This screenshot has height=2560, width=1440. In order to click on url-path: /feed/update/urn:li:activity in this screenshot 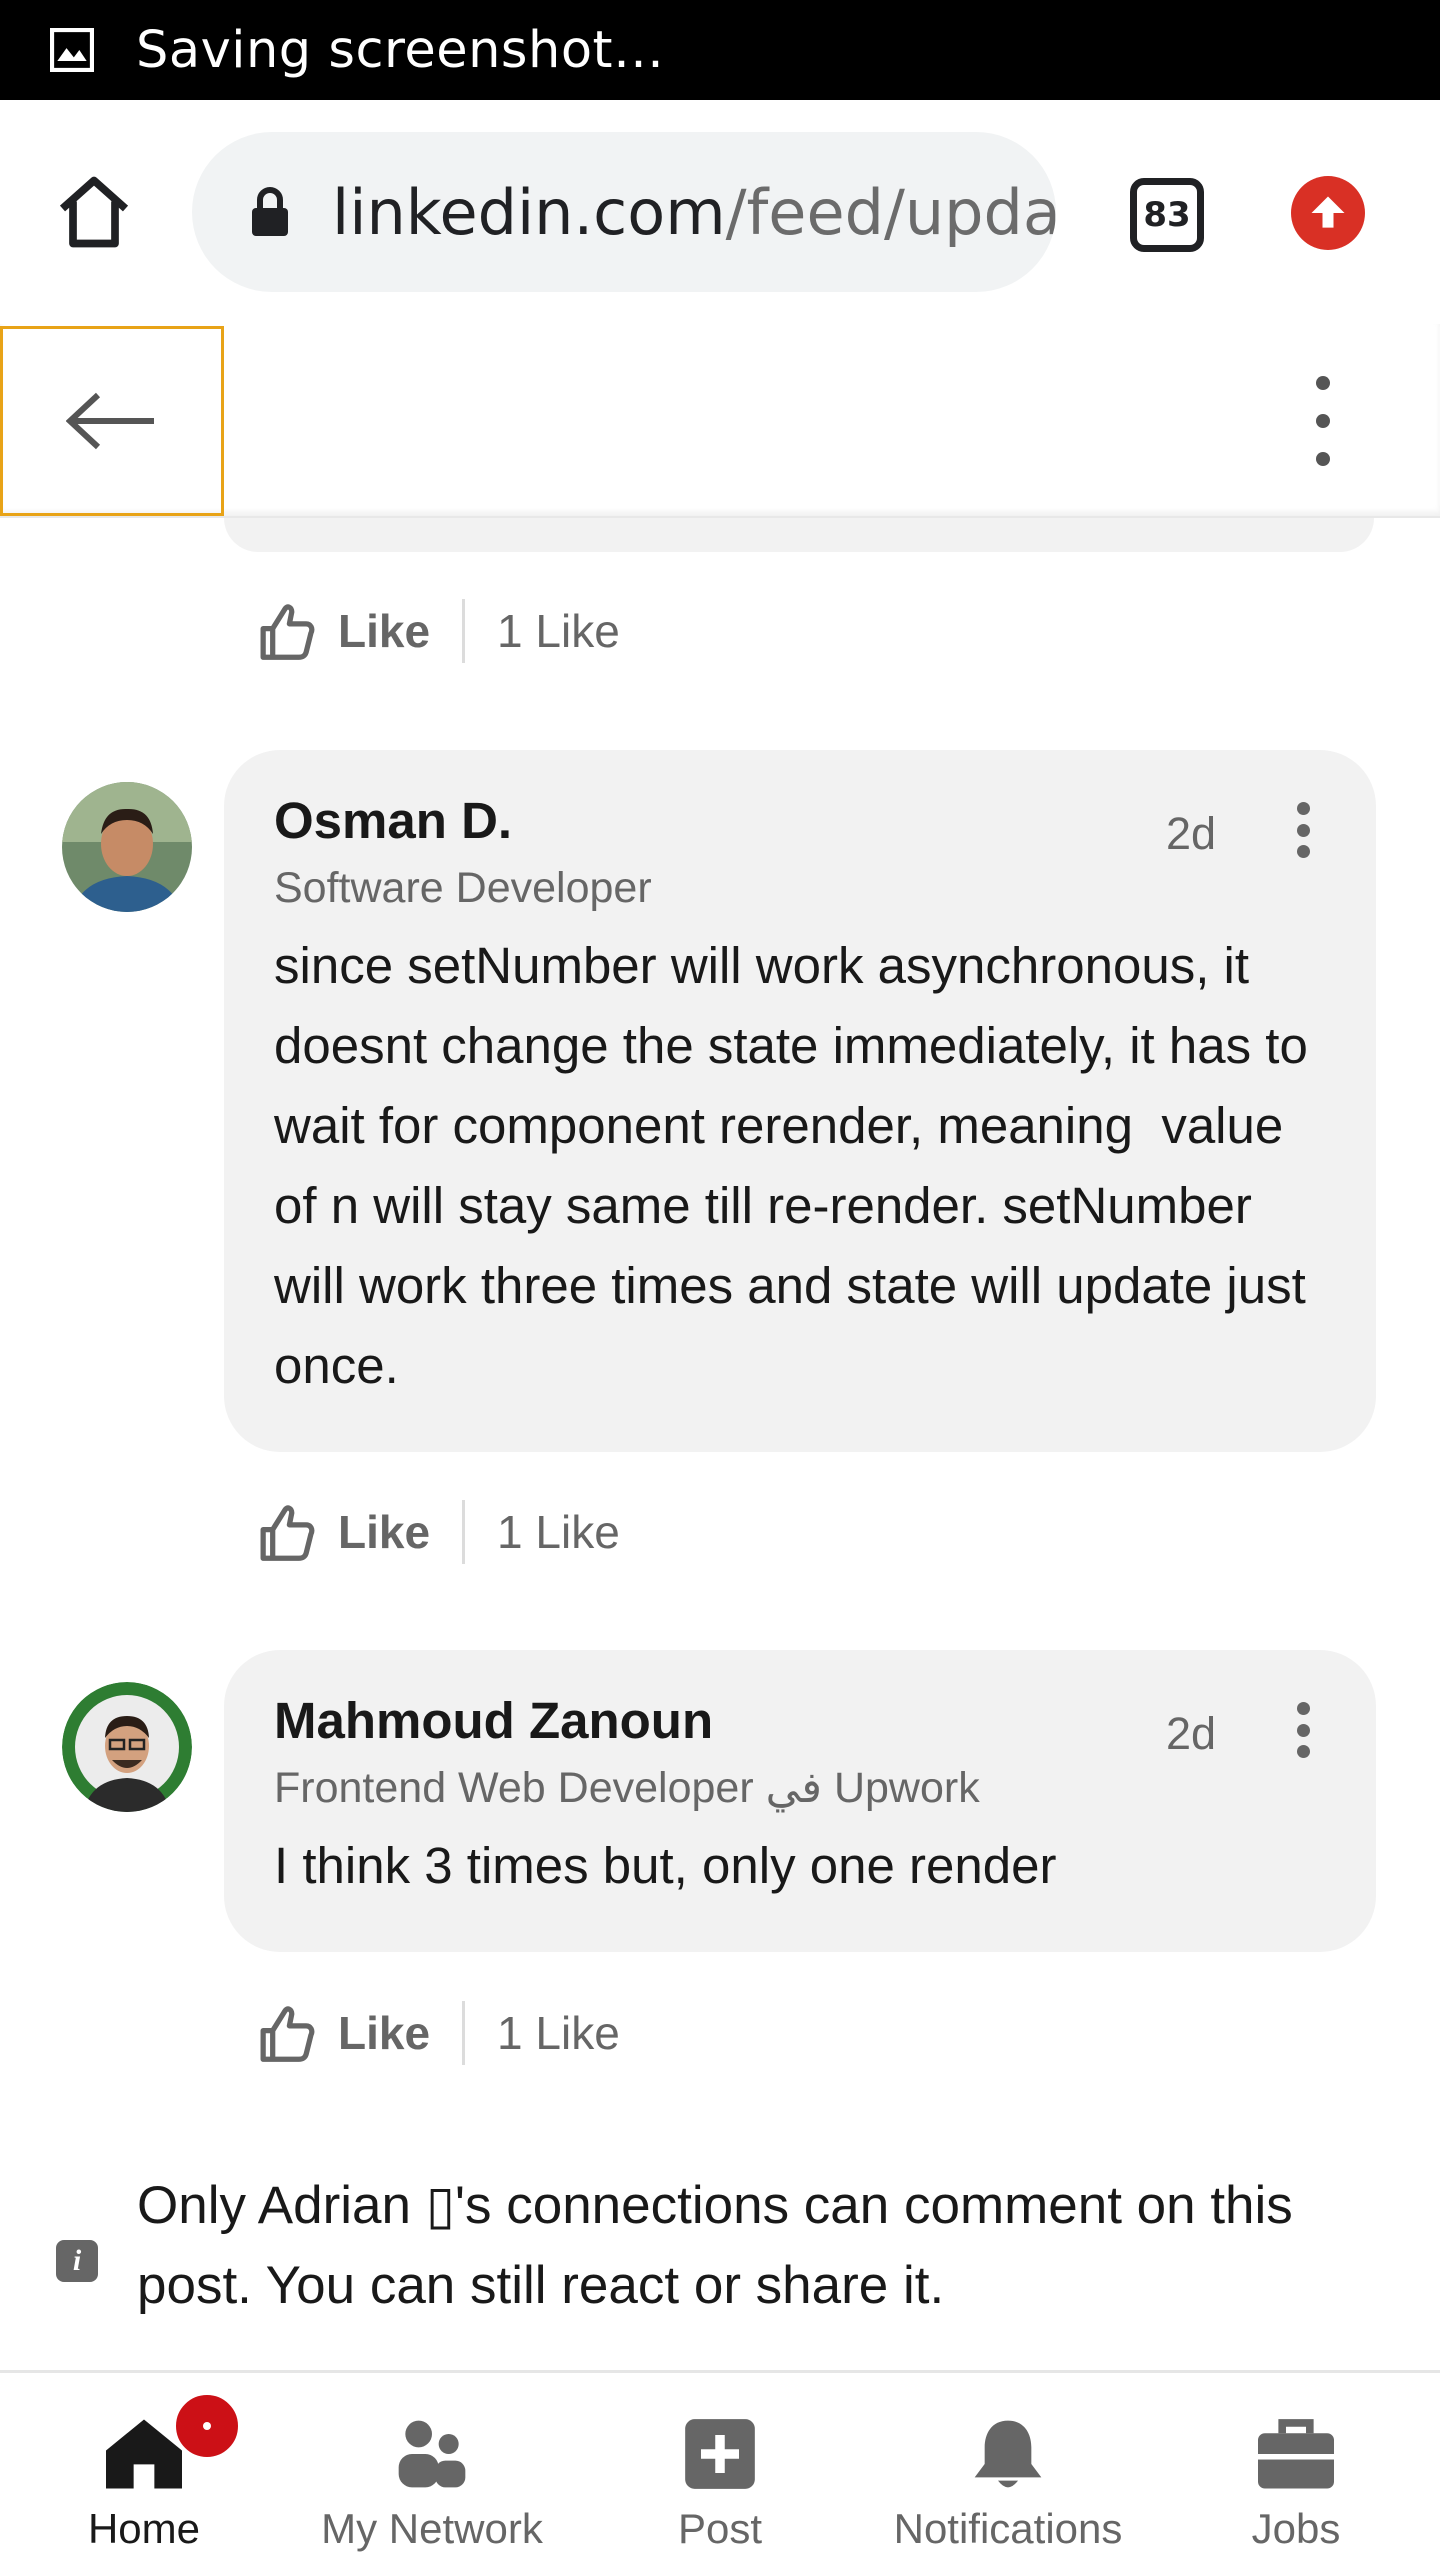, I will do `click(890, 212)`.